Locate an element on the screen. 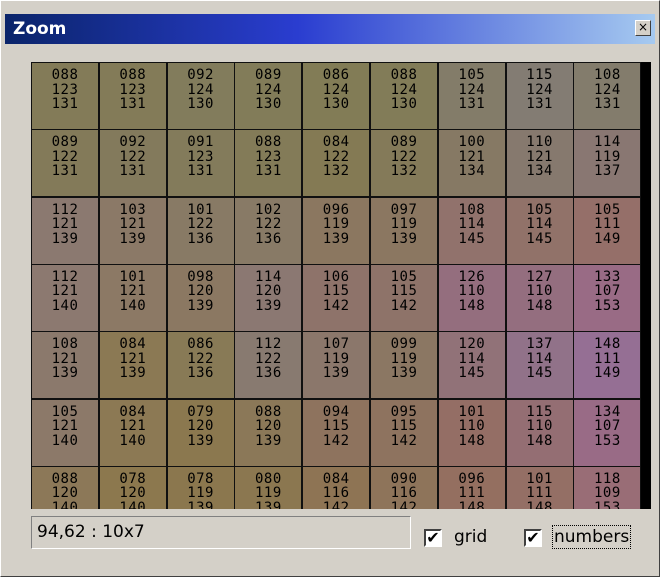  pixel-value-r: 099 is located at coordinates (404, 344).